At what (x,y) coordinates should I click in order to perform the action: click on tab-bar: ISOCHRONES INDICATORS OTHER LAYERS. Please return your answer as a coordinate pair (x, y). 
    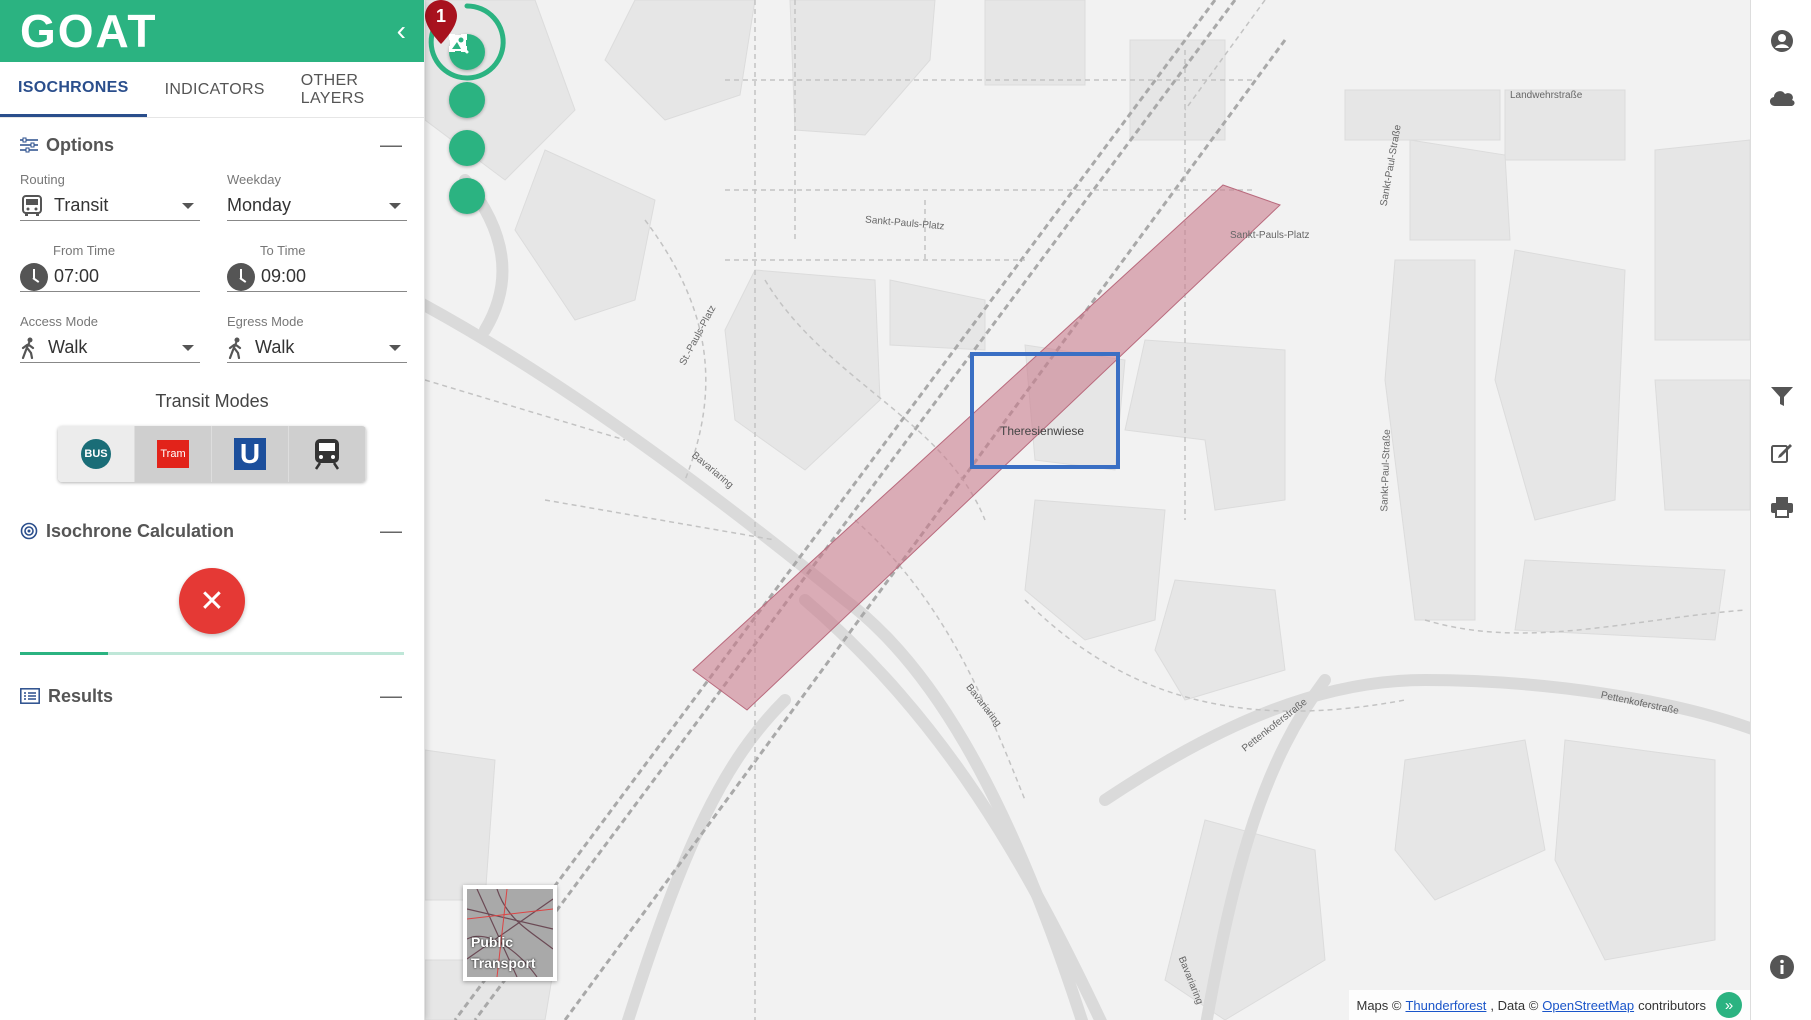
    Looking at the image, I should click on (212, 90).